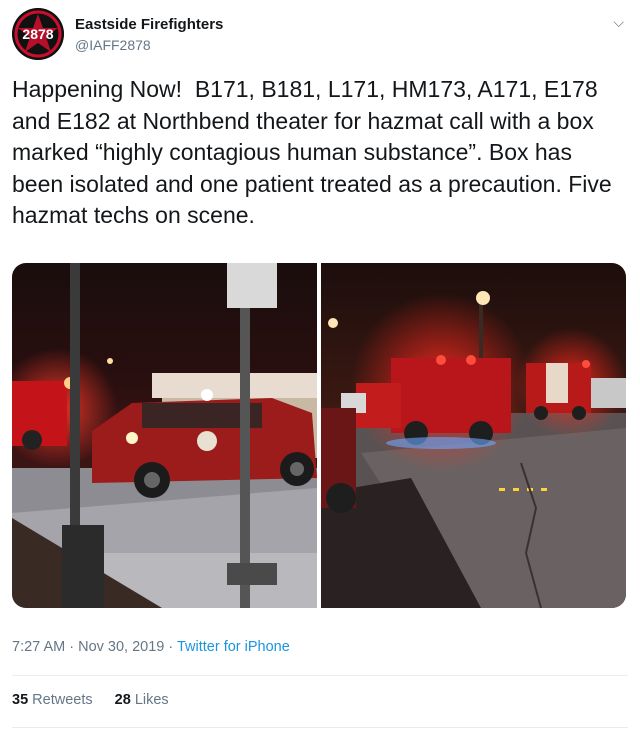  I want to click on retweets-count: 35, so click(20, 700).